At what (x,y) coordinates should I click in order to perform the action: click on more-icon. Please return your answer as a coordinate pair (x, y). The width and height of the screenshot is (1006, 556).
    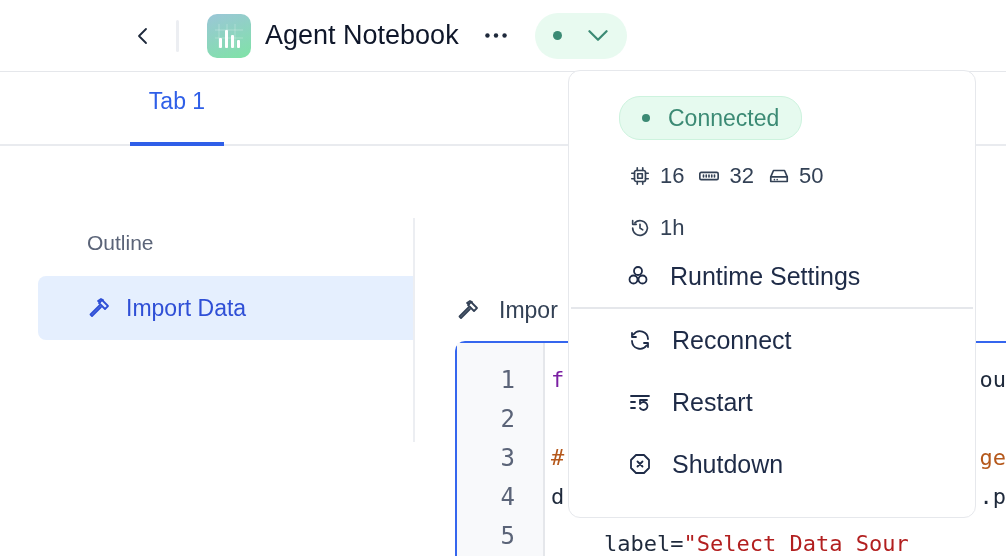
    Looking at the image, I should click on (495, 35).